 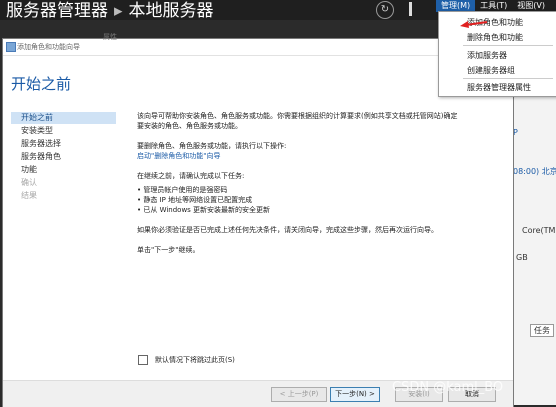 What do you see at coordinates (63, 131) in the screenshot?
I see `nav-item-installation-type: 安装类型` at bounding box center [63, 131].